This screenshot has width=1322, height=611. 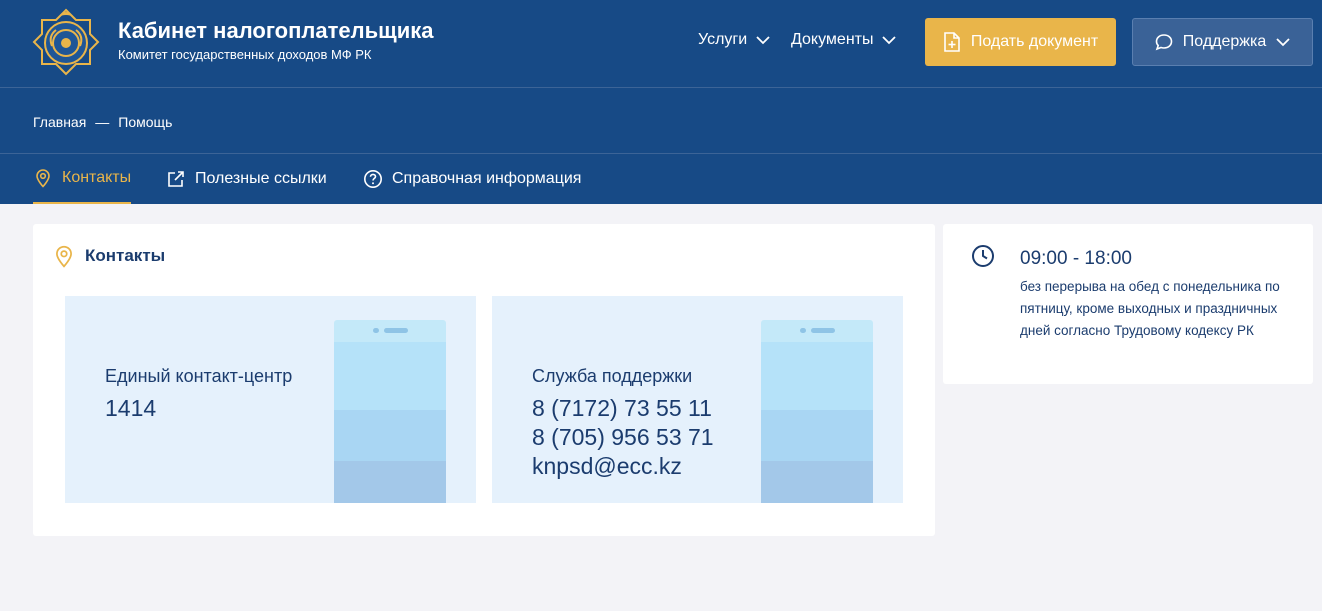 What do you see at coordinates (723, 39) in the screenshot?
I see `nav-services-label: Услуги` at bounding box center [723, 39].